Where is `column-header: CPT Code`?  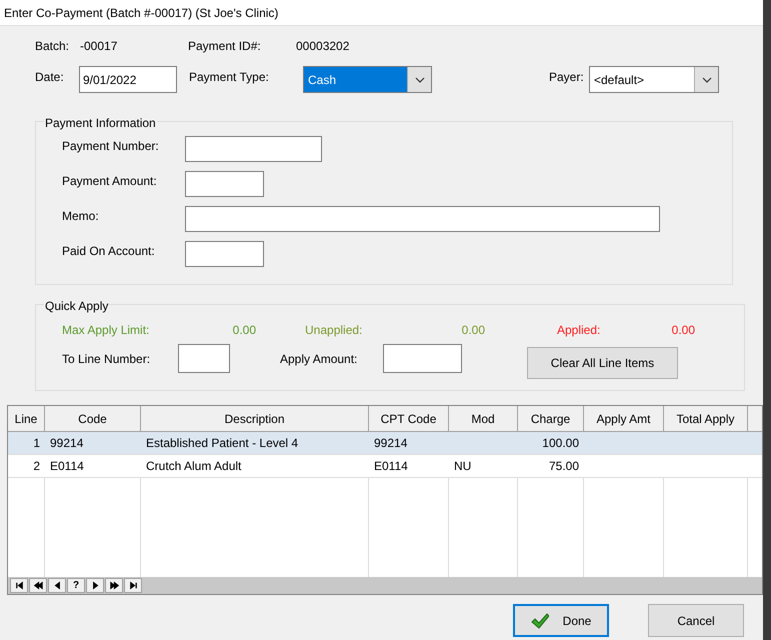 column-header: CPT Code is located at coordinates (409, 418).